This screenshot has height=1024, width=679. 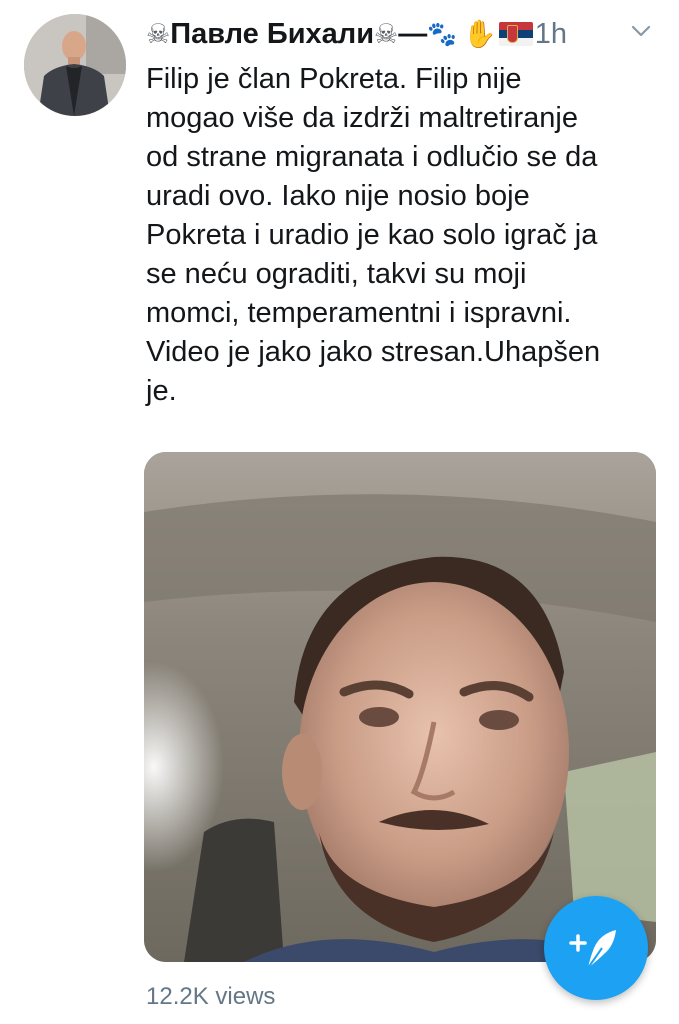 I want to click on compose-tweet-icon, so click(x=592, y=949).